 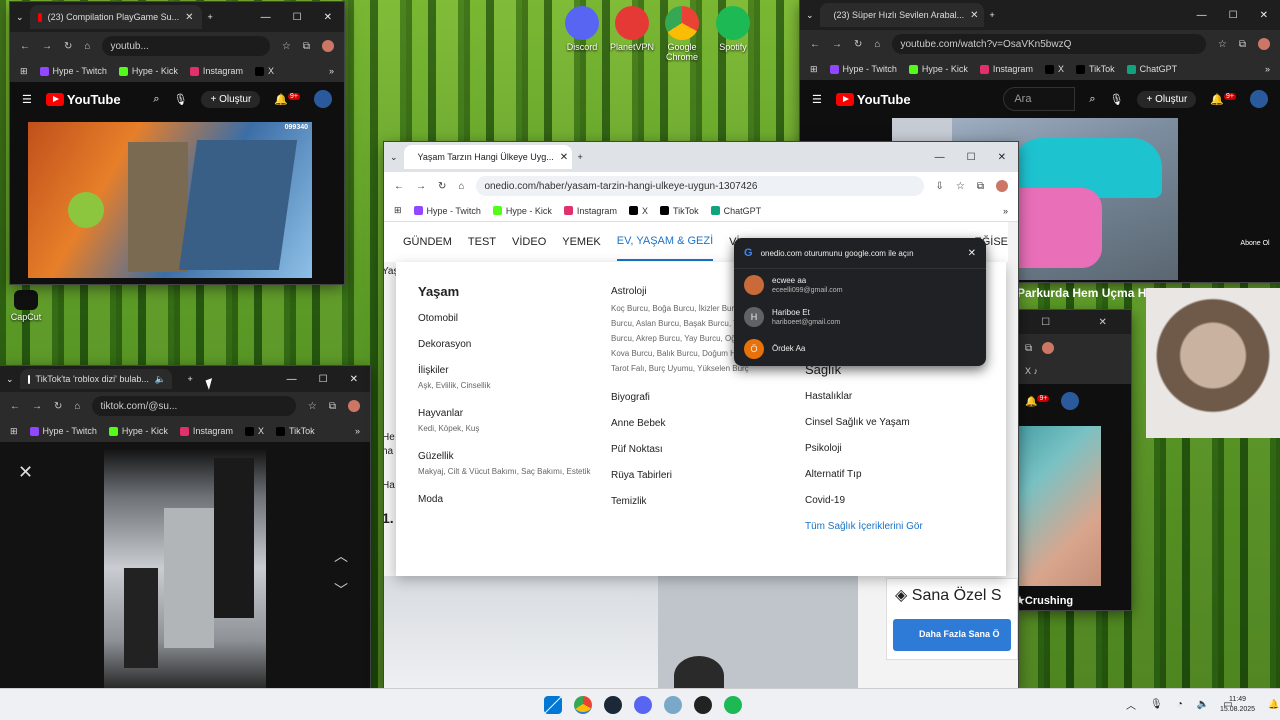 I want to click on desktop-icon-spotify: Spotify, so click(x=733, y=29).